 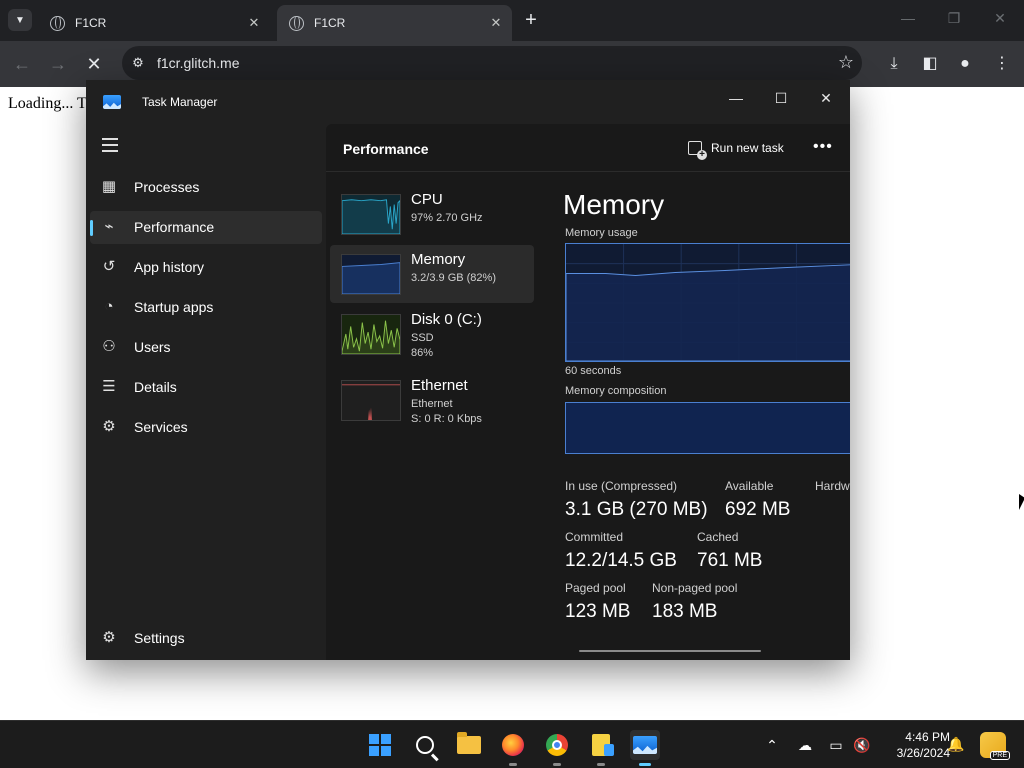 I want to click on gear-icon: ⚙, so click(x=109, y=637).